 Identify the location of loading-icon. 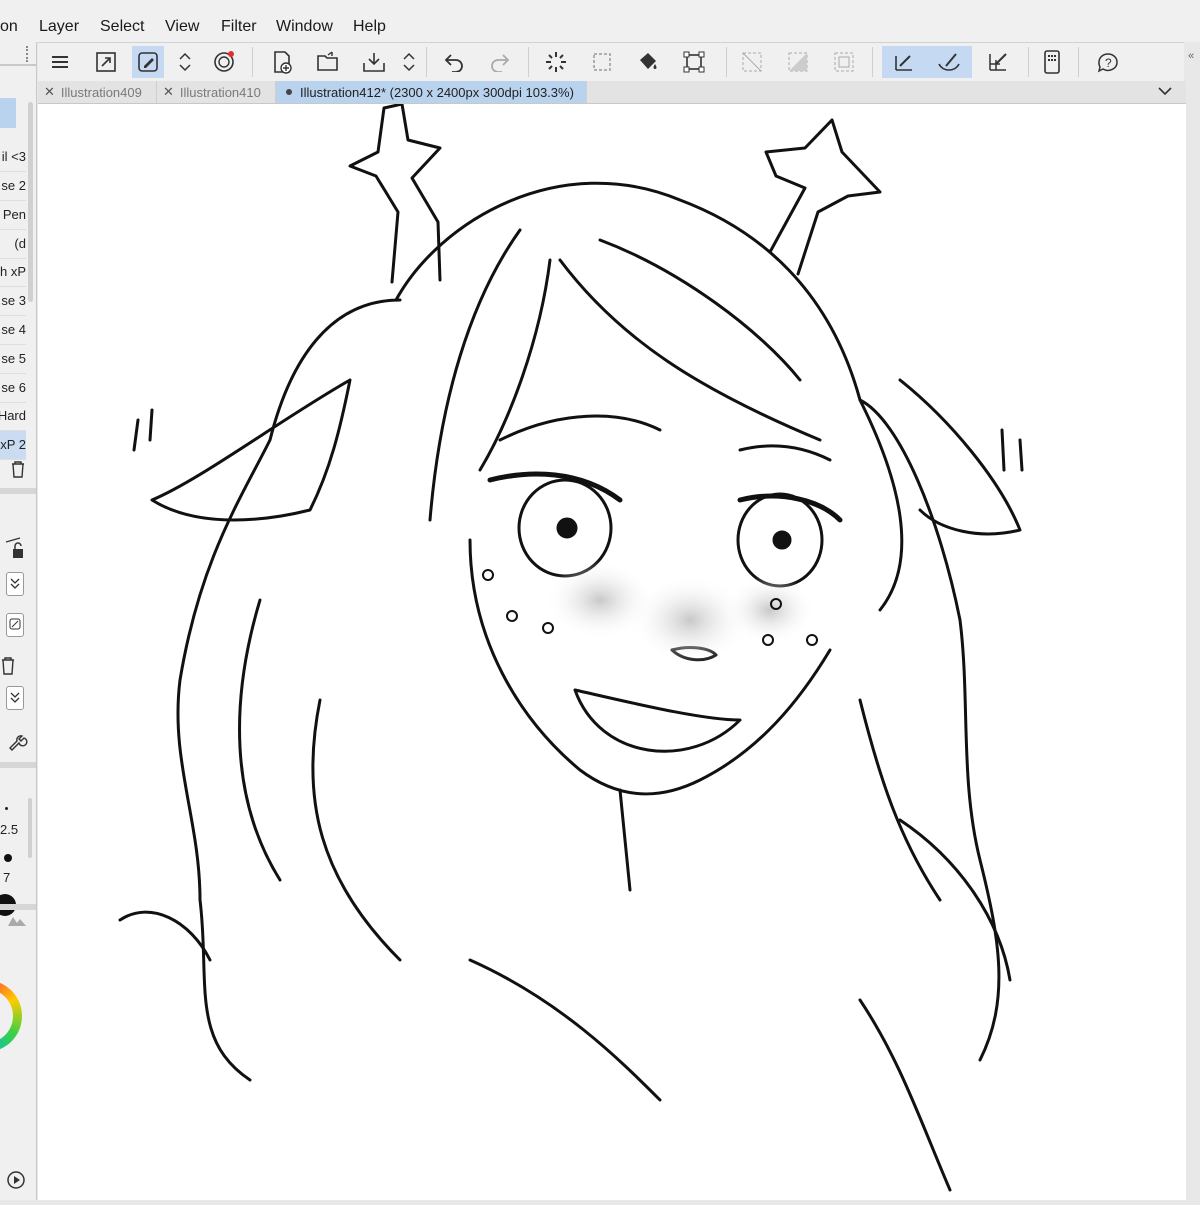
(556, 62).